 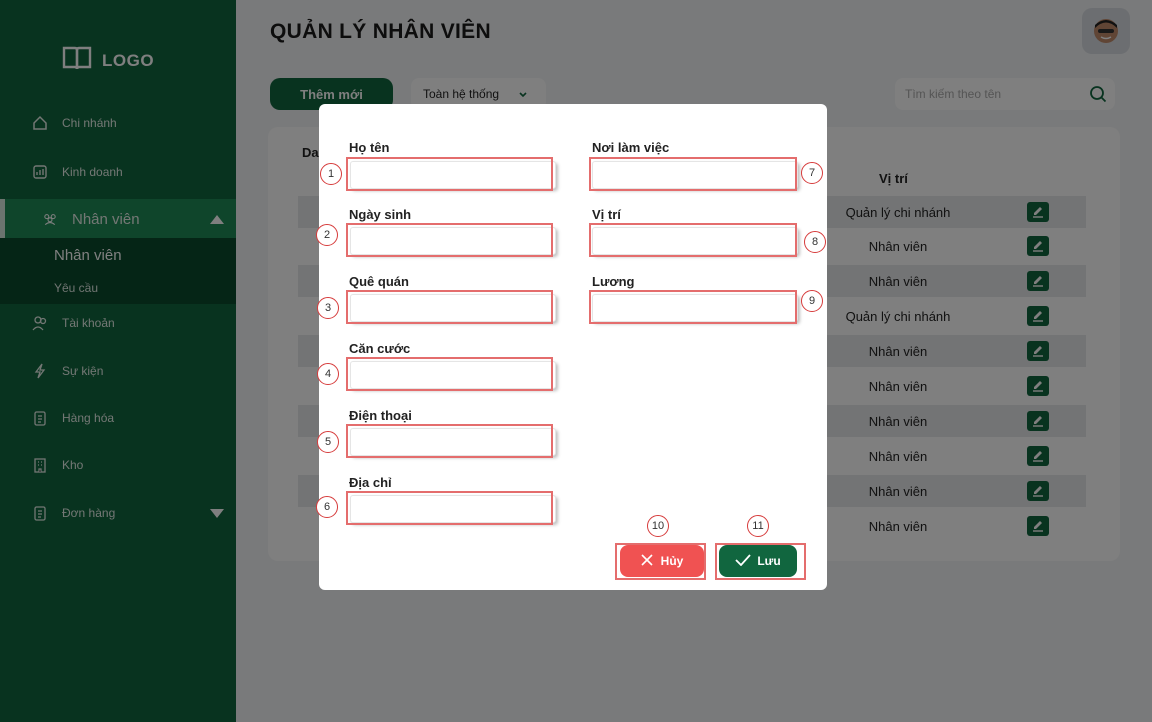 What do you see at coordinates (327, 507) in the screenshot?
I see `annotation-badge: 6` at bounding box center [327, 507].